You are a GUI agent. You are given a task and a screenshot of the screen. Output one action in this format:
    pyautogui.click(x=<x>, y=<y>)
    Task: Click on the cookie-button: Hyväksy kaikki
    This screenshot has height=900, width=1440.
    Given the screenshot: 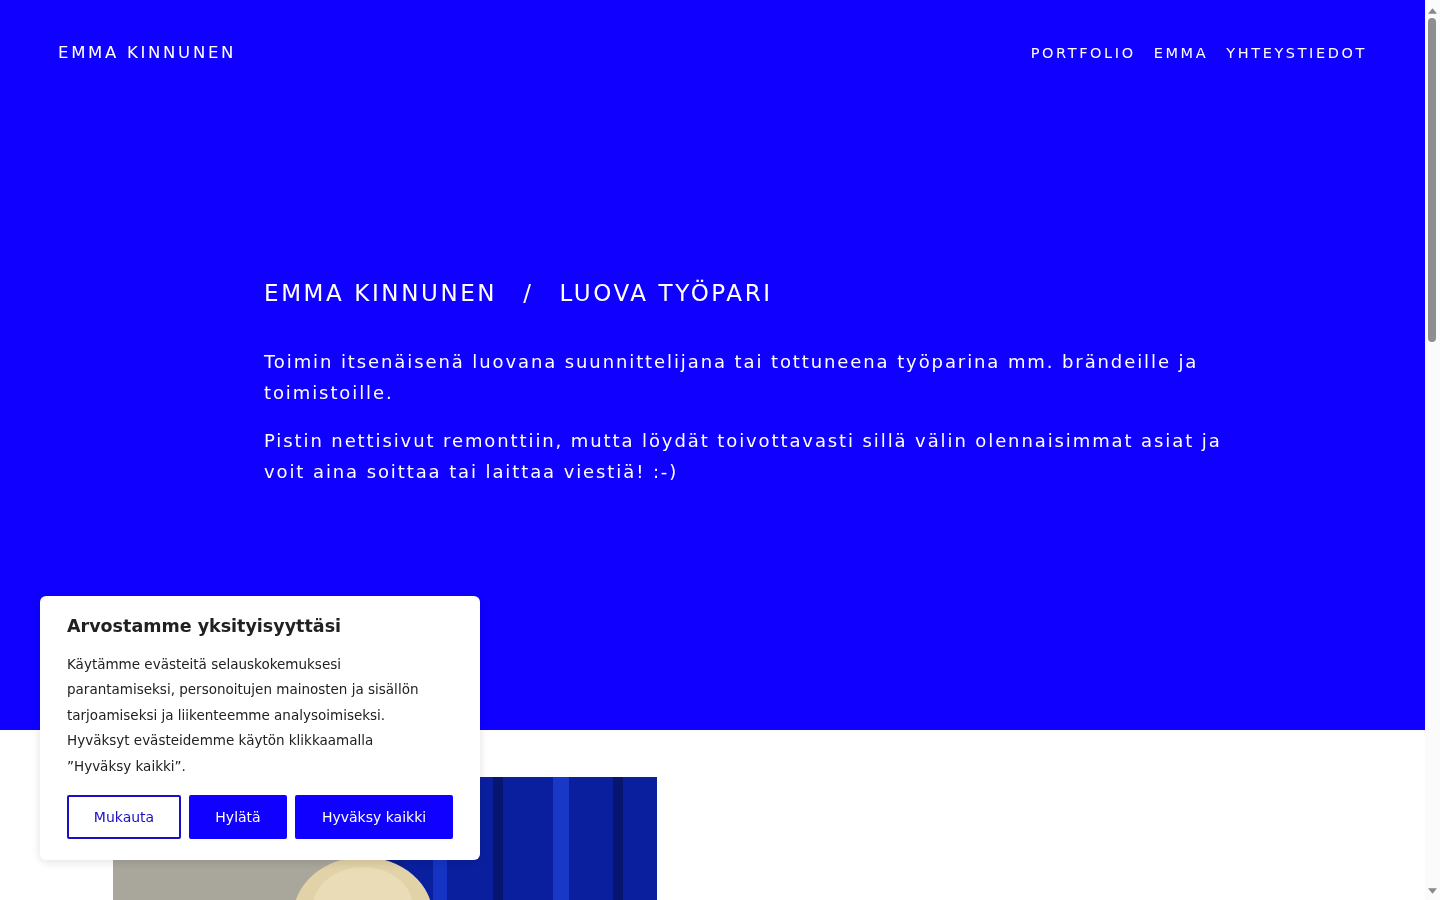 What is the action you would take?
    pyautogui.click(x=374, y=817)
    